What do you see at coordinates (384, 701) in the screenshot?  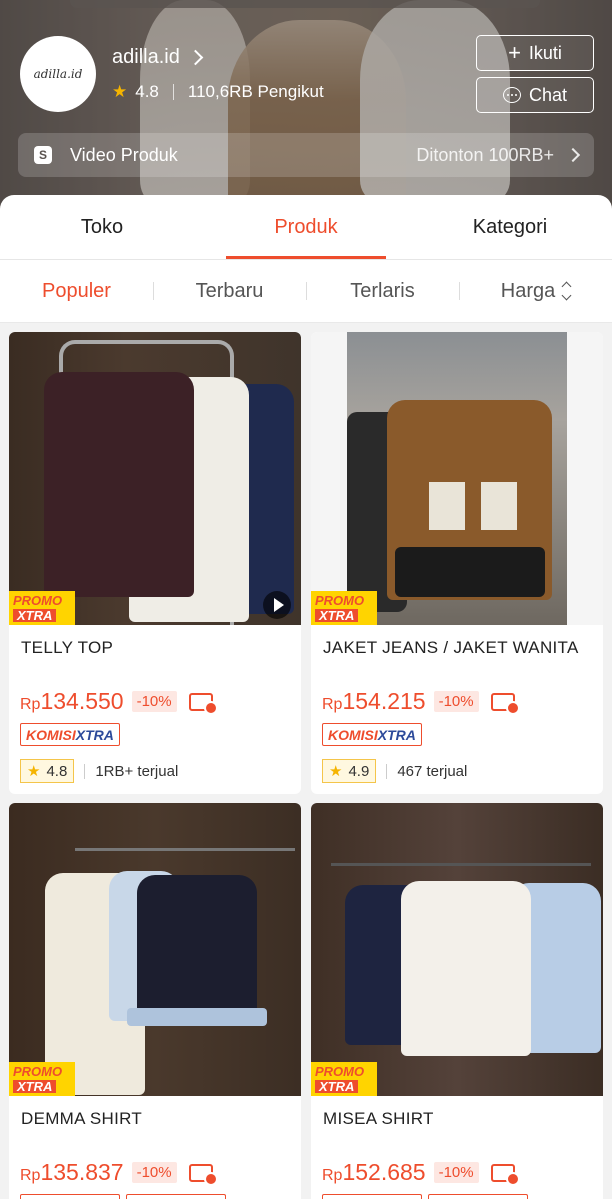 I see `price-value: 154.215` at bounding box center [384, 701].